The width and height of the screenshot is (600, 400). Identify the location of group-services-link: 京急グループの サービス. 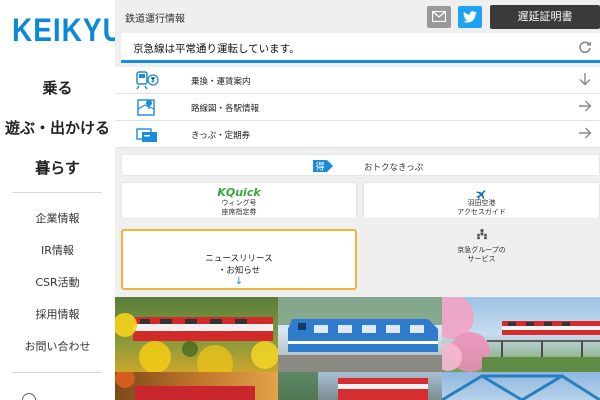
(481, 244).